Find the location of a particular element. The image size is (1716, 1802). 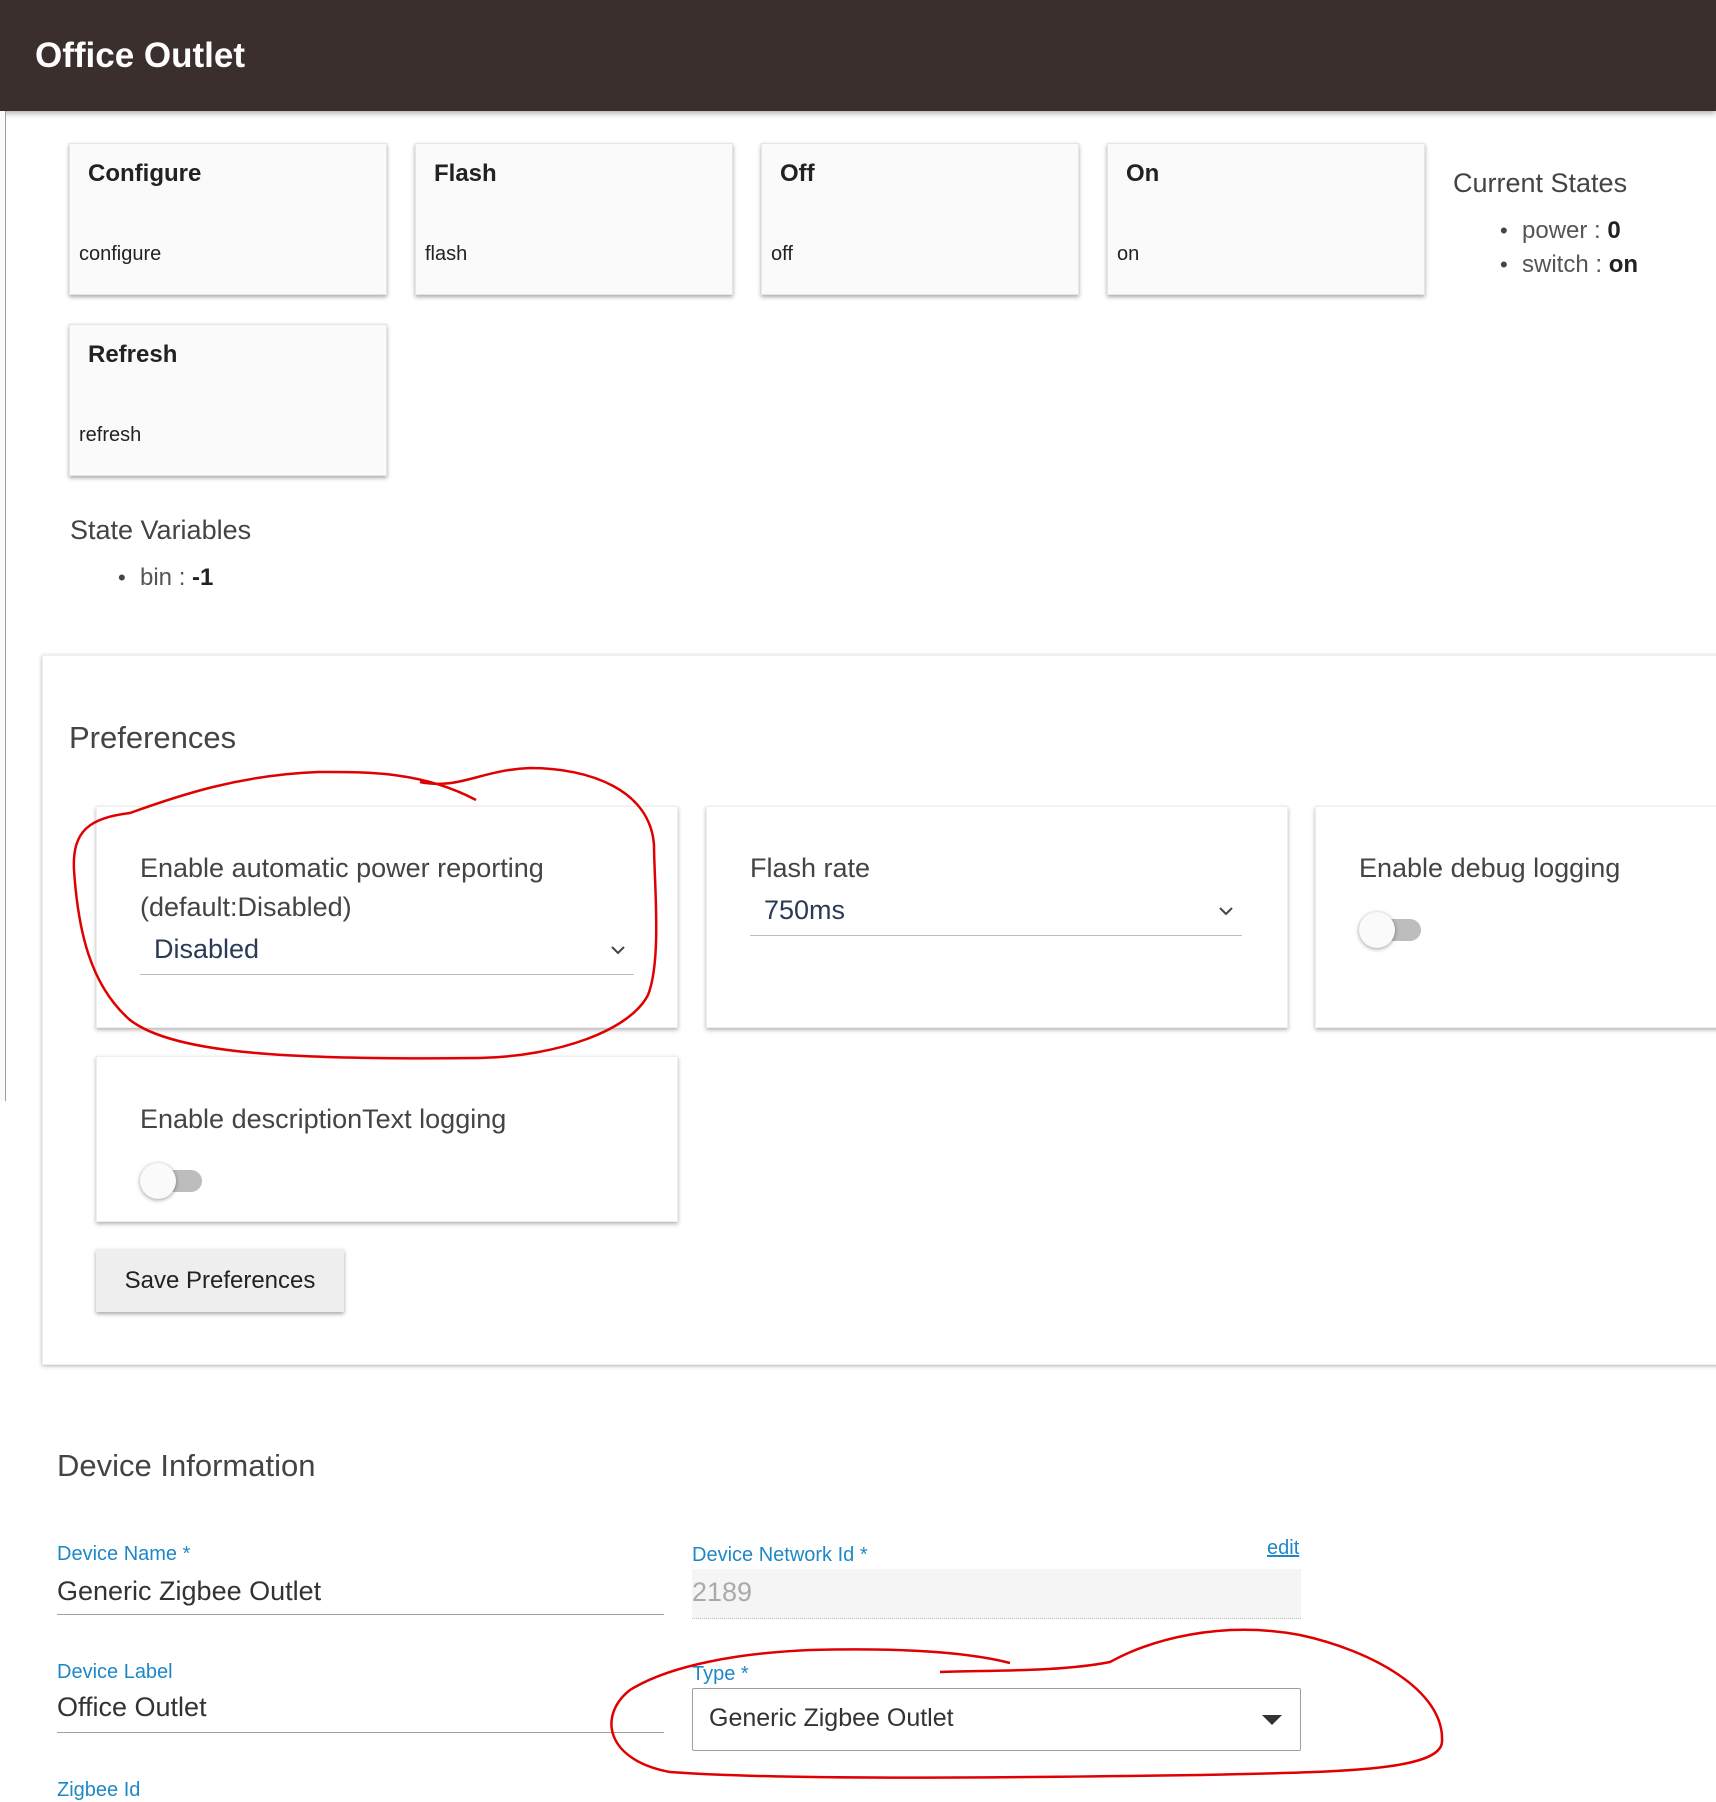

device-label-label: Device Label is located at coordinates (115, 1672).